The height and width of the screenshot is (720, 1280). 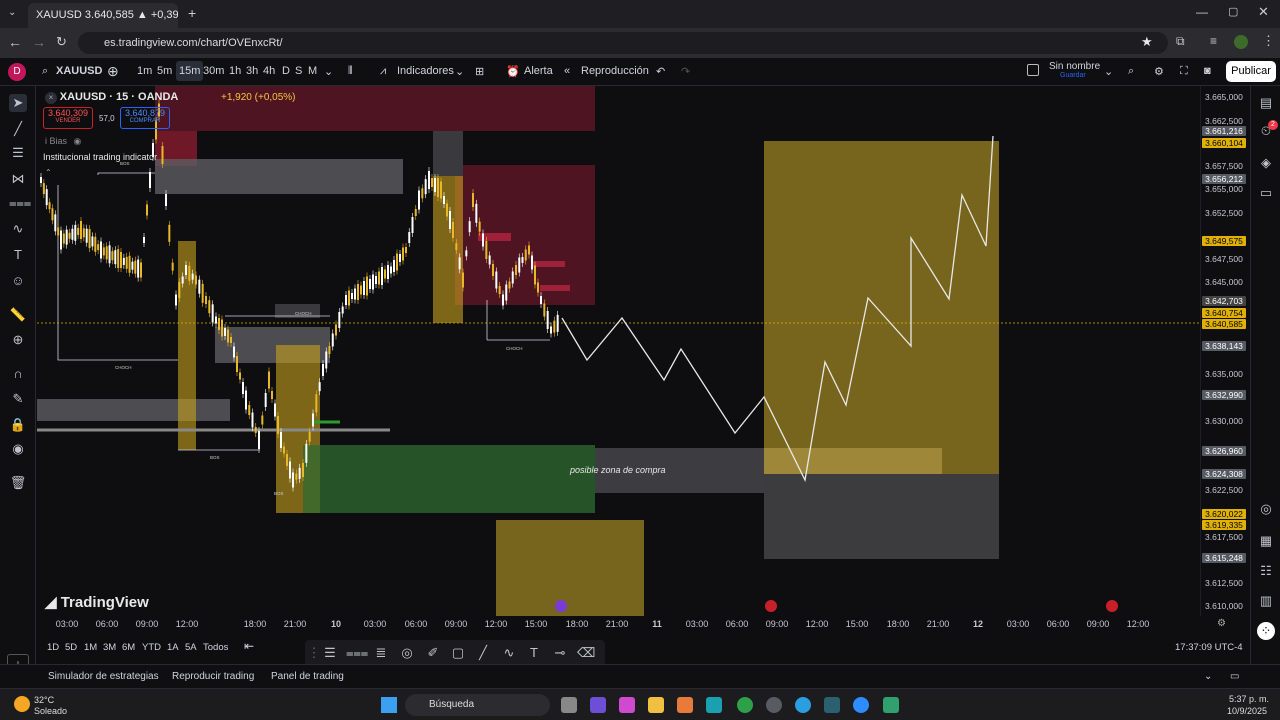 What do you see at coordinates (312, 71) in the screenshot?
I see `interval-m: M` at bounding box center [312, 71].